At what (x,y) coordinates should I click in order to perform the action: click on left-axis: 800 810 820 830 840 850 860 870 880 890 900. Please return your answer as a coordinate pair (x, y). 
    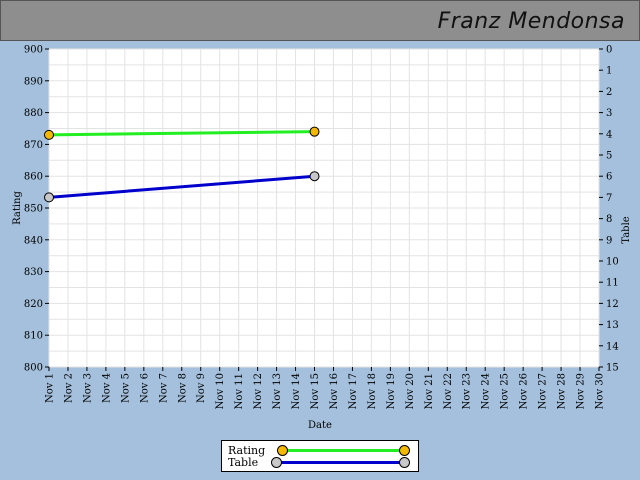
    Looking at the image, I should click on (36, 209).